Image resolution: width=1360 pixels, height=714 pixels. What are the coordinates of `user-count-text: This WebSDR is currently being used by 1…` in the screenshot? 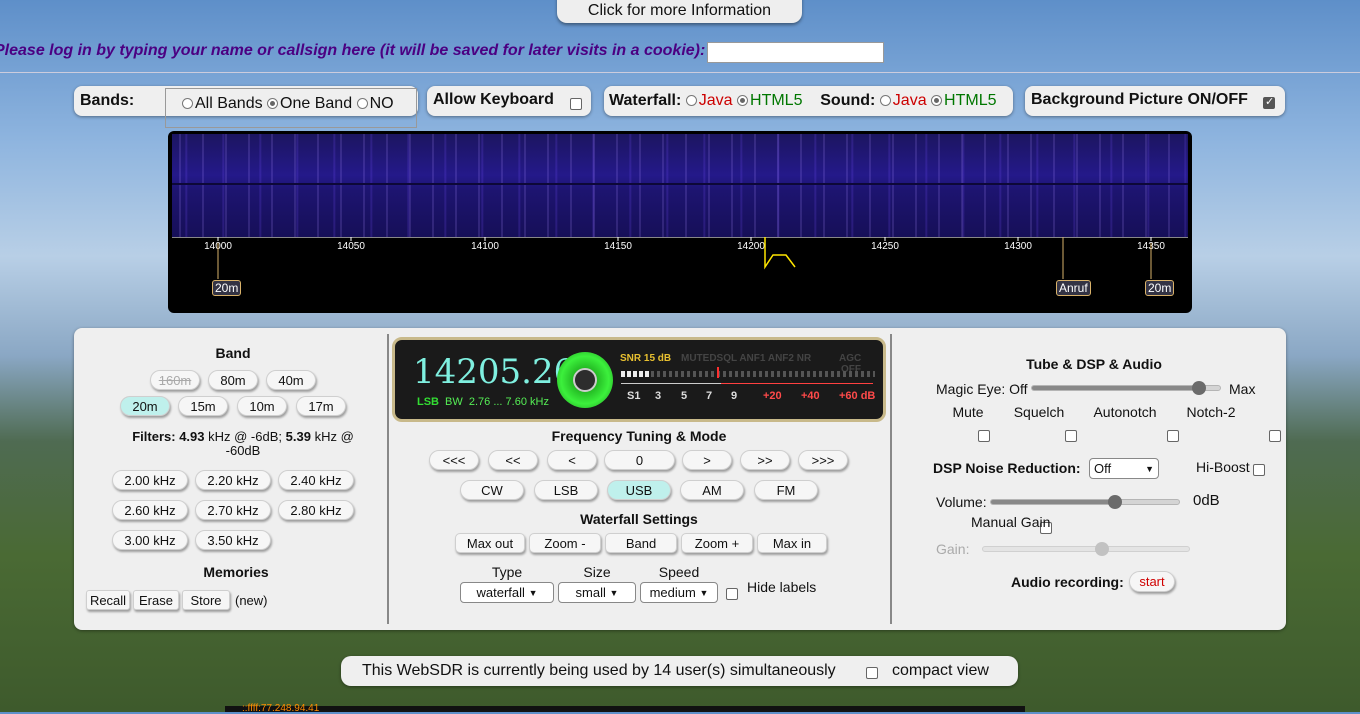 It's located at (599, 670).